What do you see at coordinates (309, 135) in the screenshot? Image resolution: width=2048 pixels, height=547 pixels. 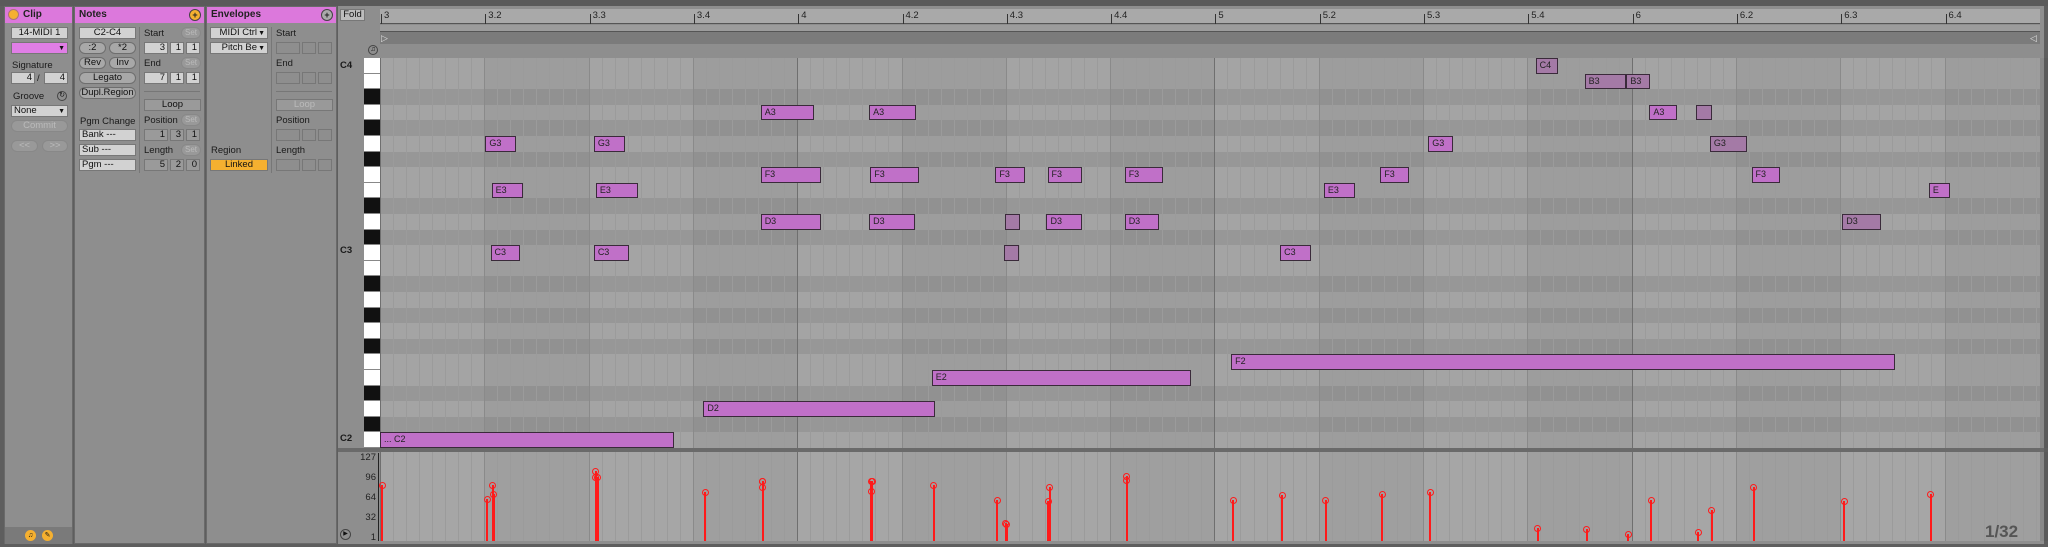 I see `env-position-beat-field` at bounding box center [309, 135].